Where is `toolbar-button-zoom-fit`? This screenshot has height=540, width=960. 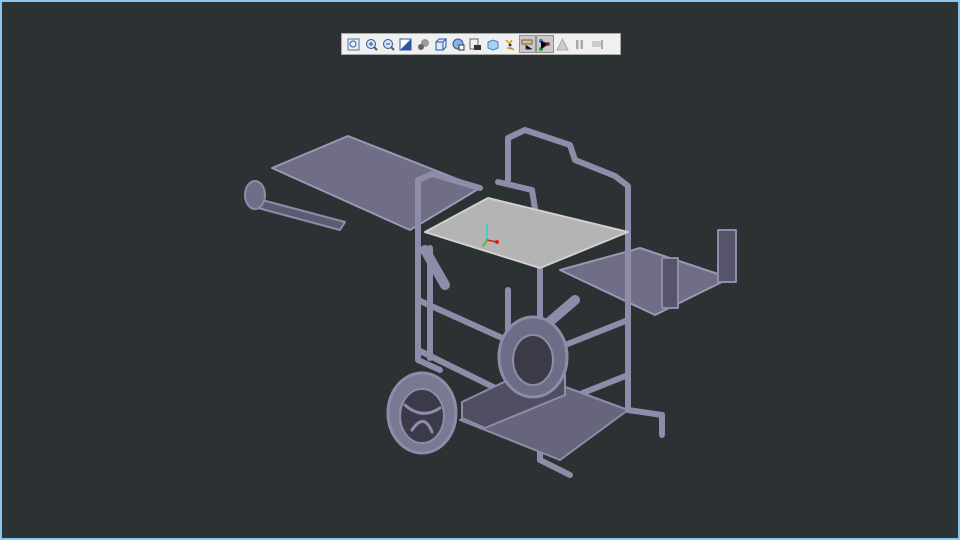
toolbar-button-zoom-fit is located at coordinates (353, 44).